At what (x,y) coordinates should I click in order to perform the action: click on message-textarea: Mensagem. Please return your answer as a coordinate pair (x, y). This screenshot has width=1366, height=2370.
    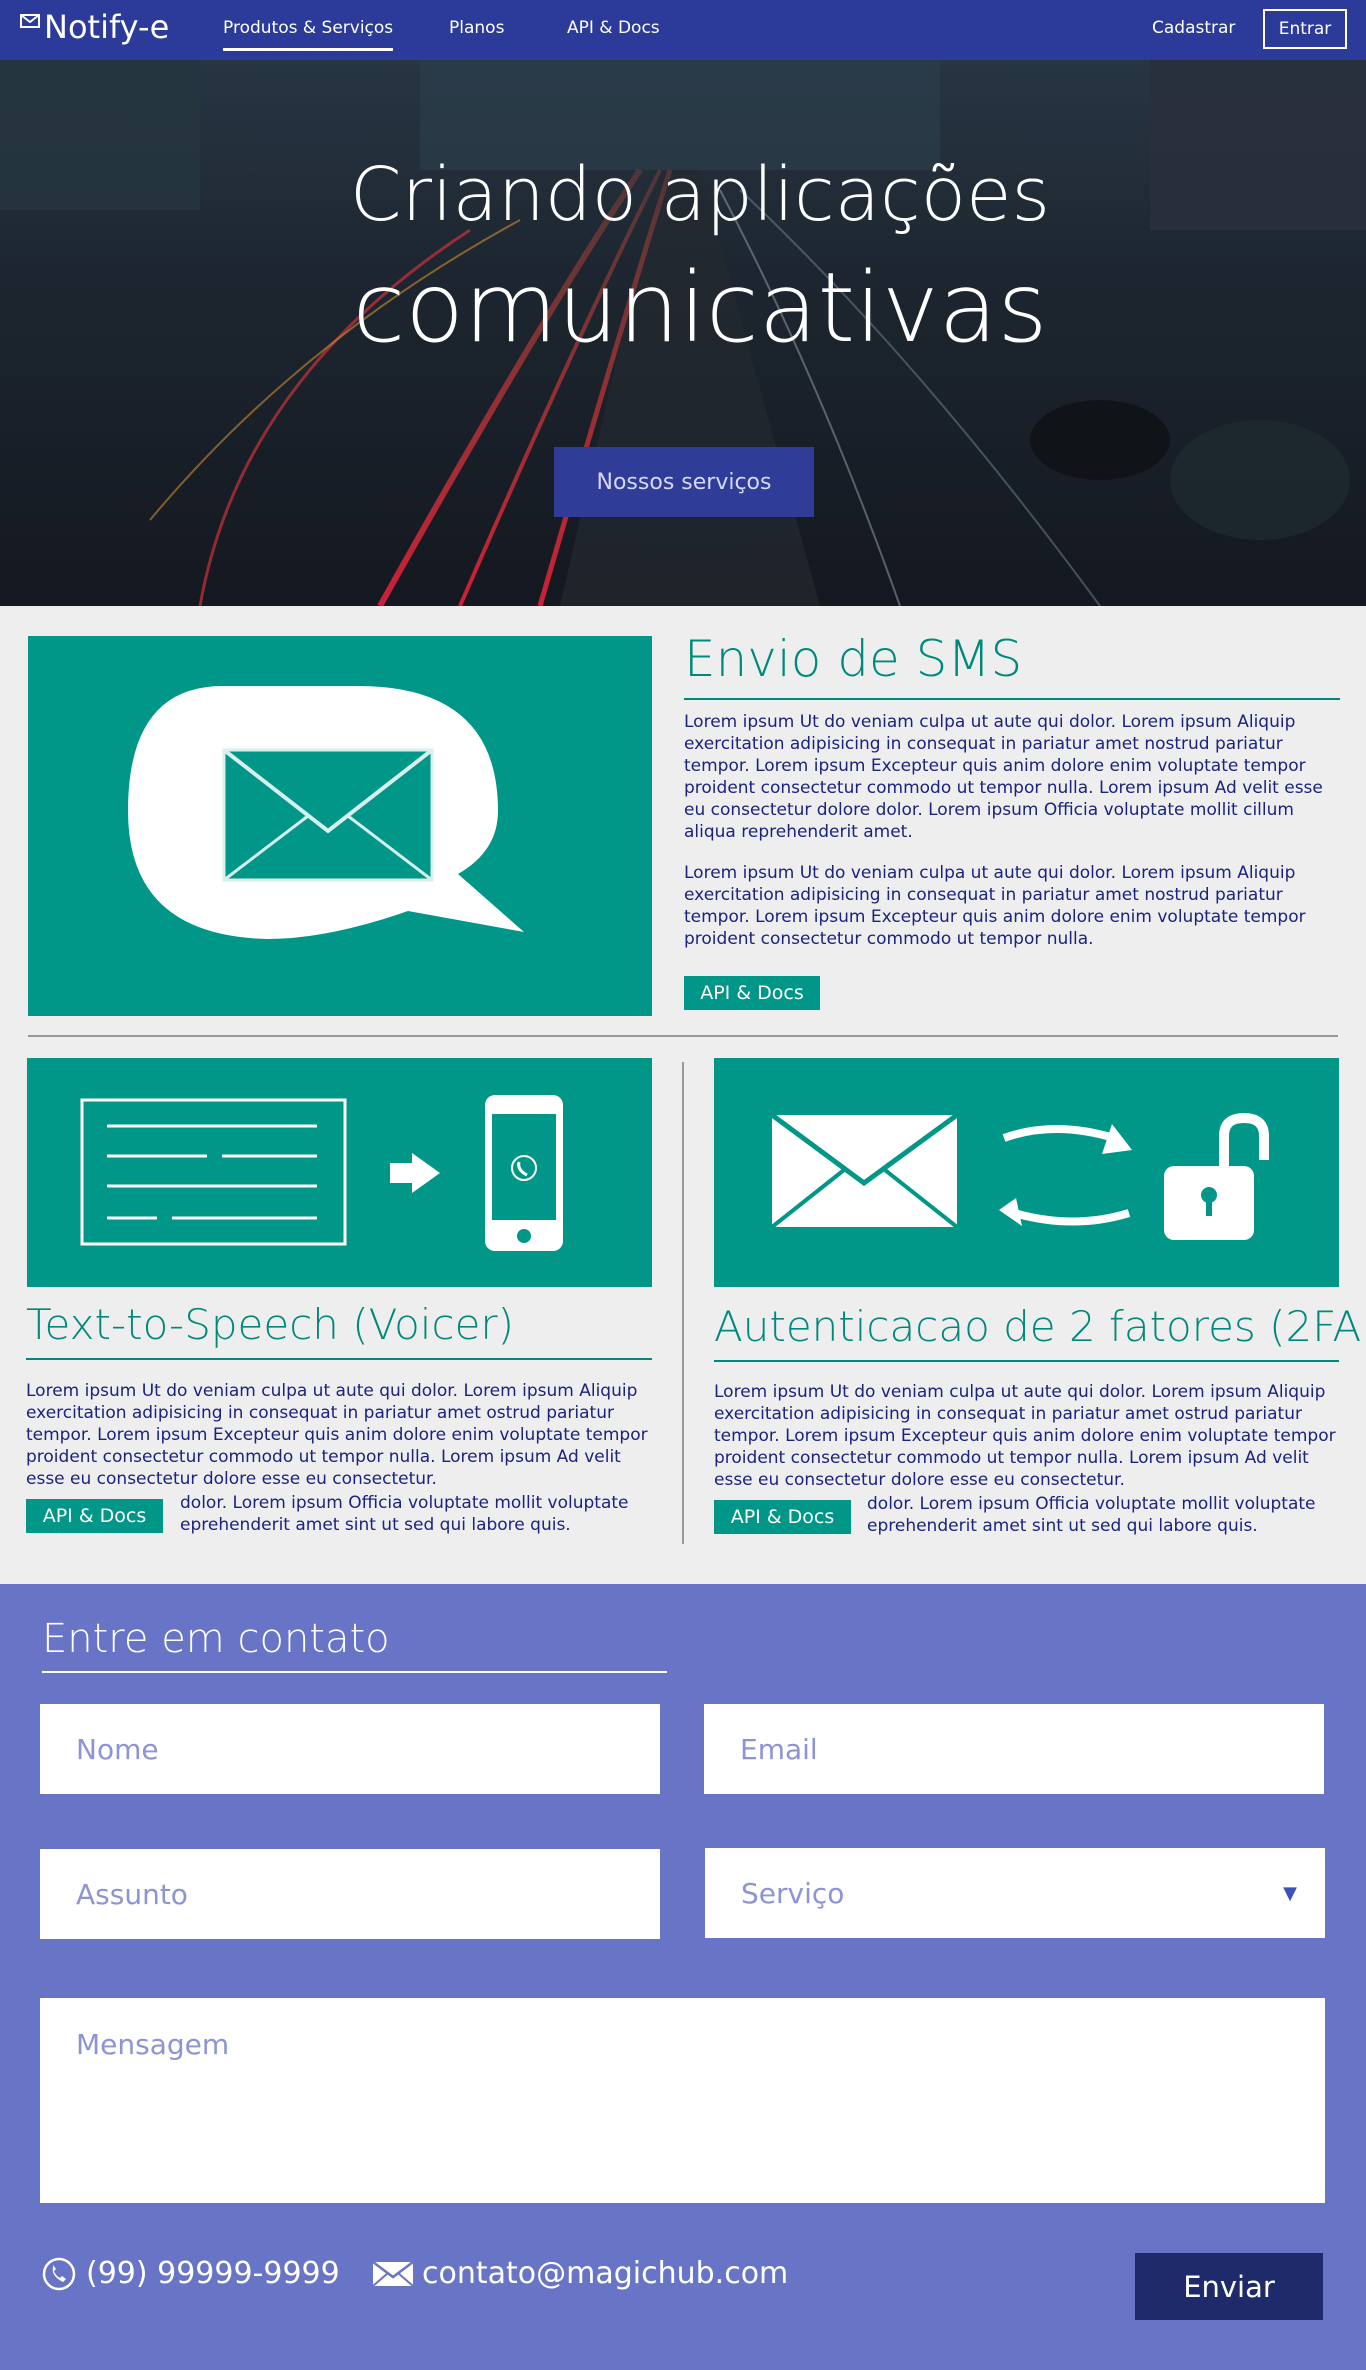
    Looking at the image, I should click on (682, 2100).